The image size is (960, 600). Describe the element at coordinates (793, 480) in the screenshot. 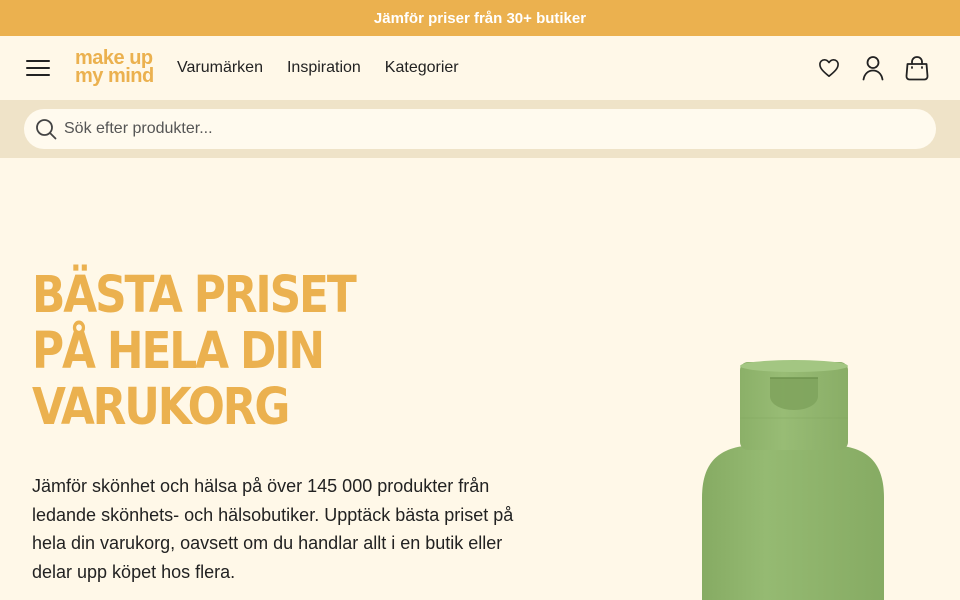

I see `product-bottle-image` at that location.